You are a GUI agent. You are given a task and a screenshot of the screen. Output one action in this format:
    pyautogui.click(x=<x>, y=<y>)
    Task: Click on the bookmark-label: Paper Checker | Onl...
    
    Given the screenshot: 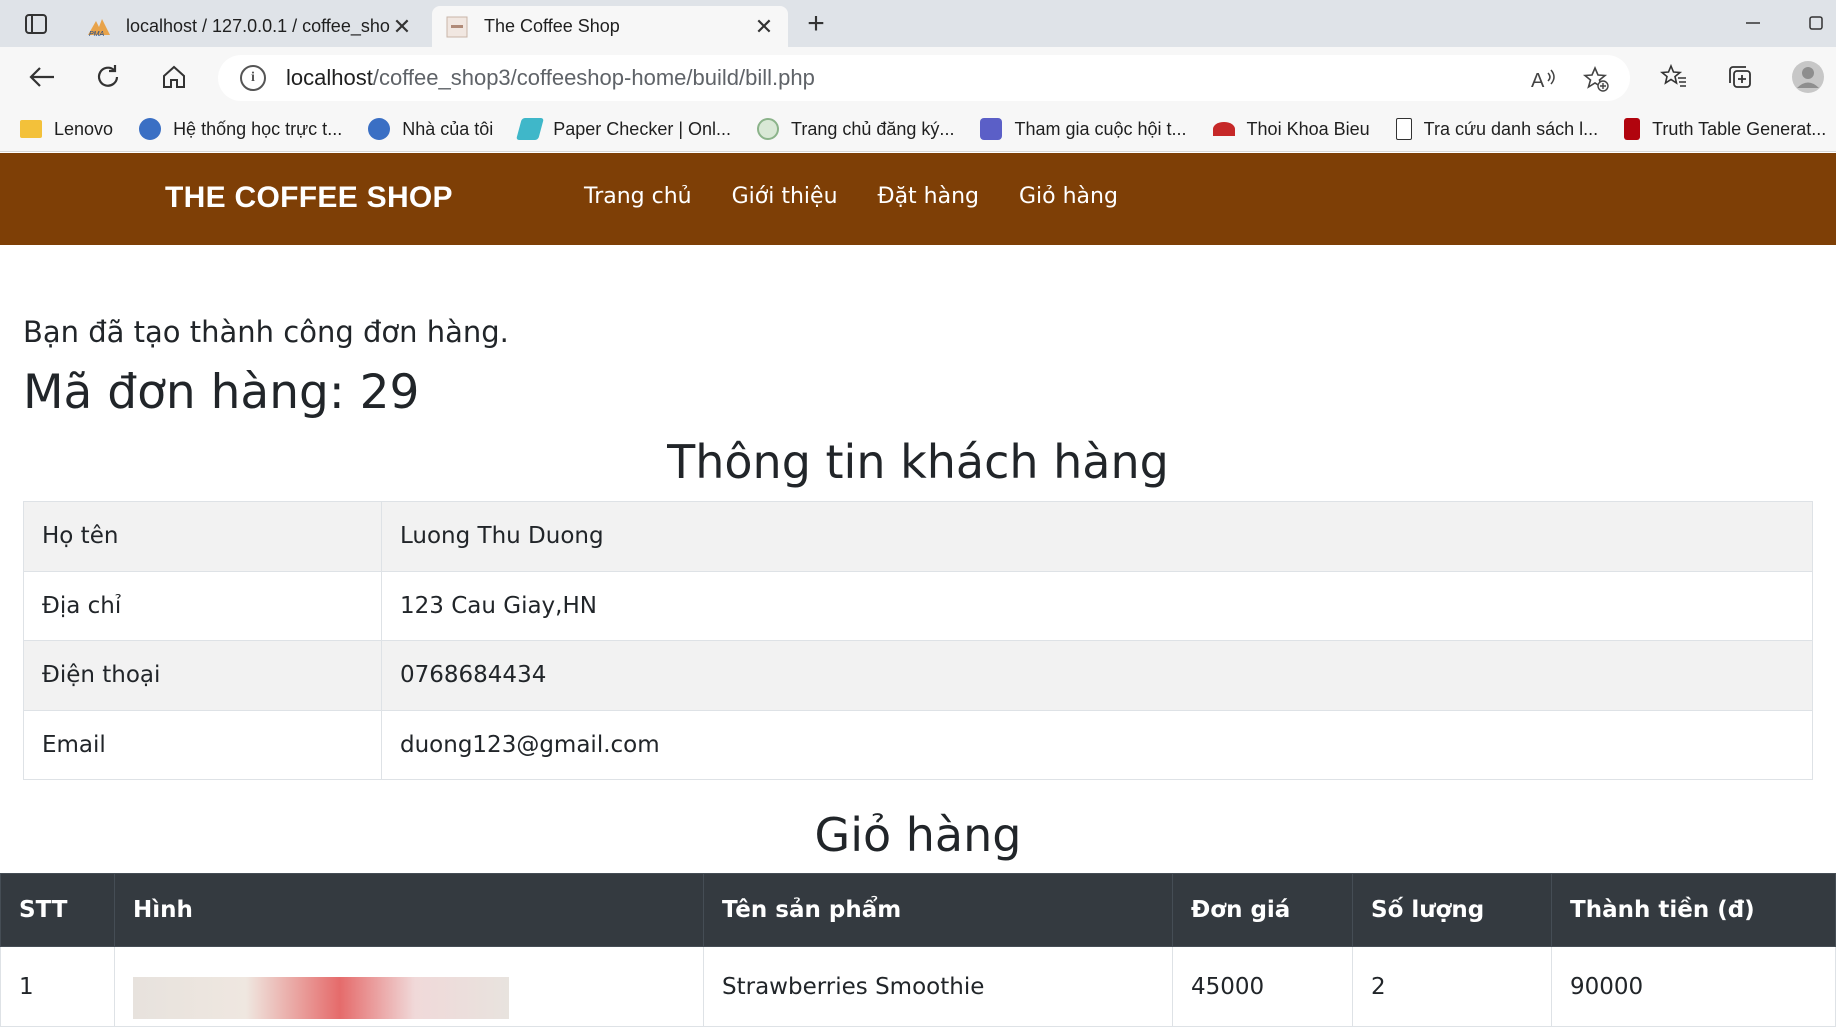 What is the action you would take?
    pyautogui.click(x=642, y=128)
    